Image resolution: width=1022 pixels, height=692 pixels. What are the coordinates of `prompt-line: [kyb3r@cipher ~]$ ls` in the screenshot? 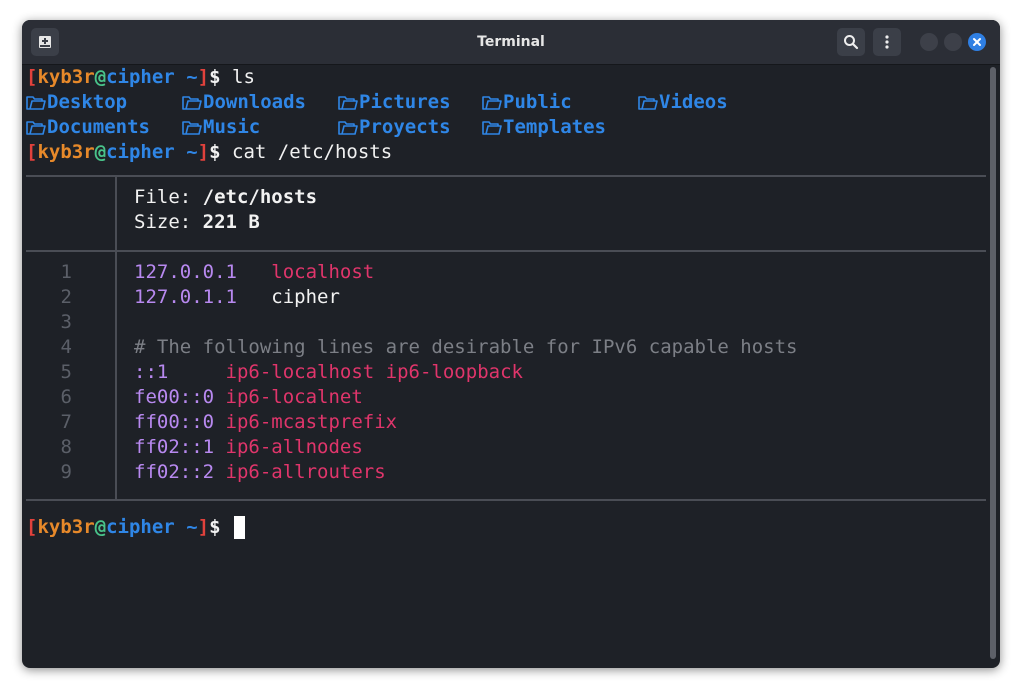 It's located at (140, 77).